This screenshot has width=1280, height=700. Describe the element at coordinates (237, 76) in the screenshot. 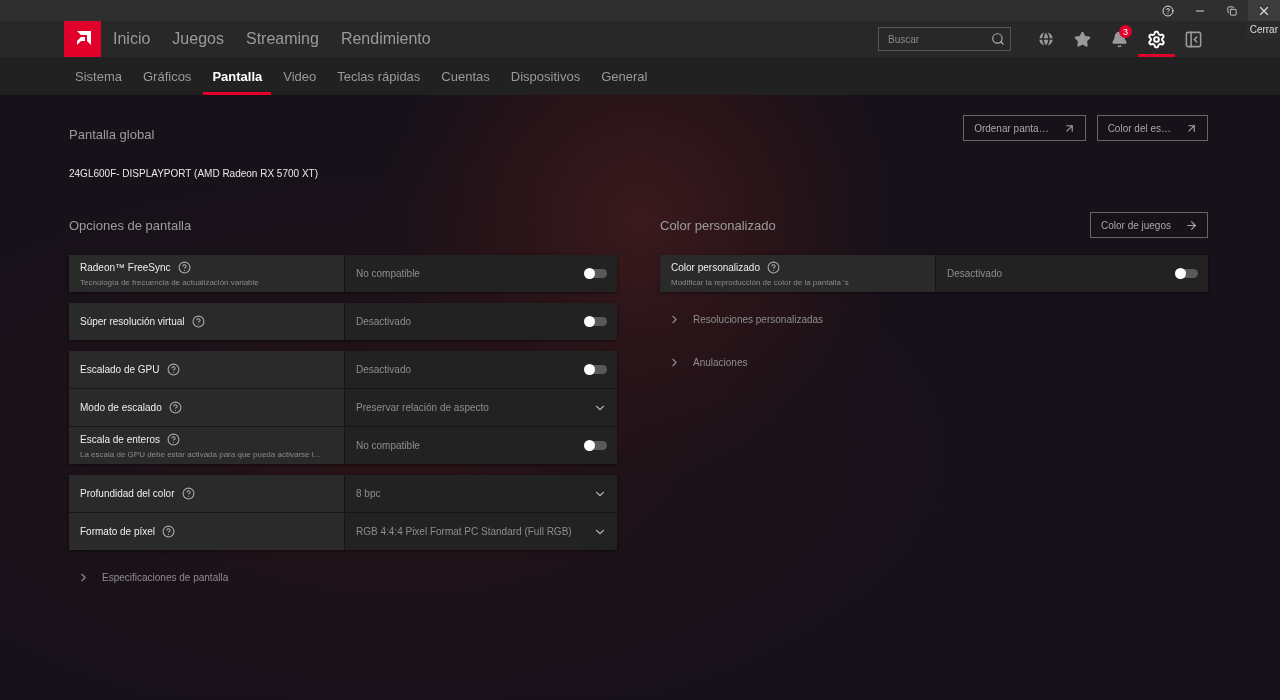

I see `tab: Pantalla` at that location.